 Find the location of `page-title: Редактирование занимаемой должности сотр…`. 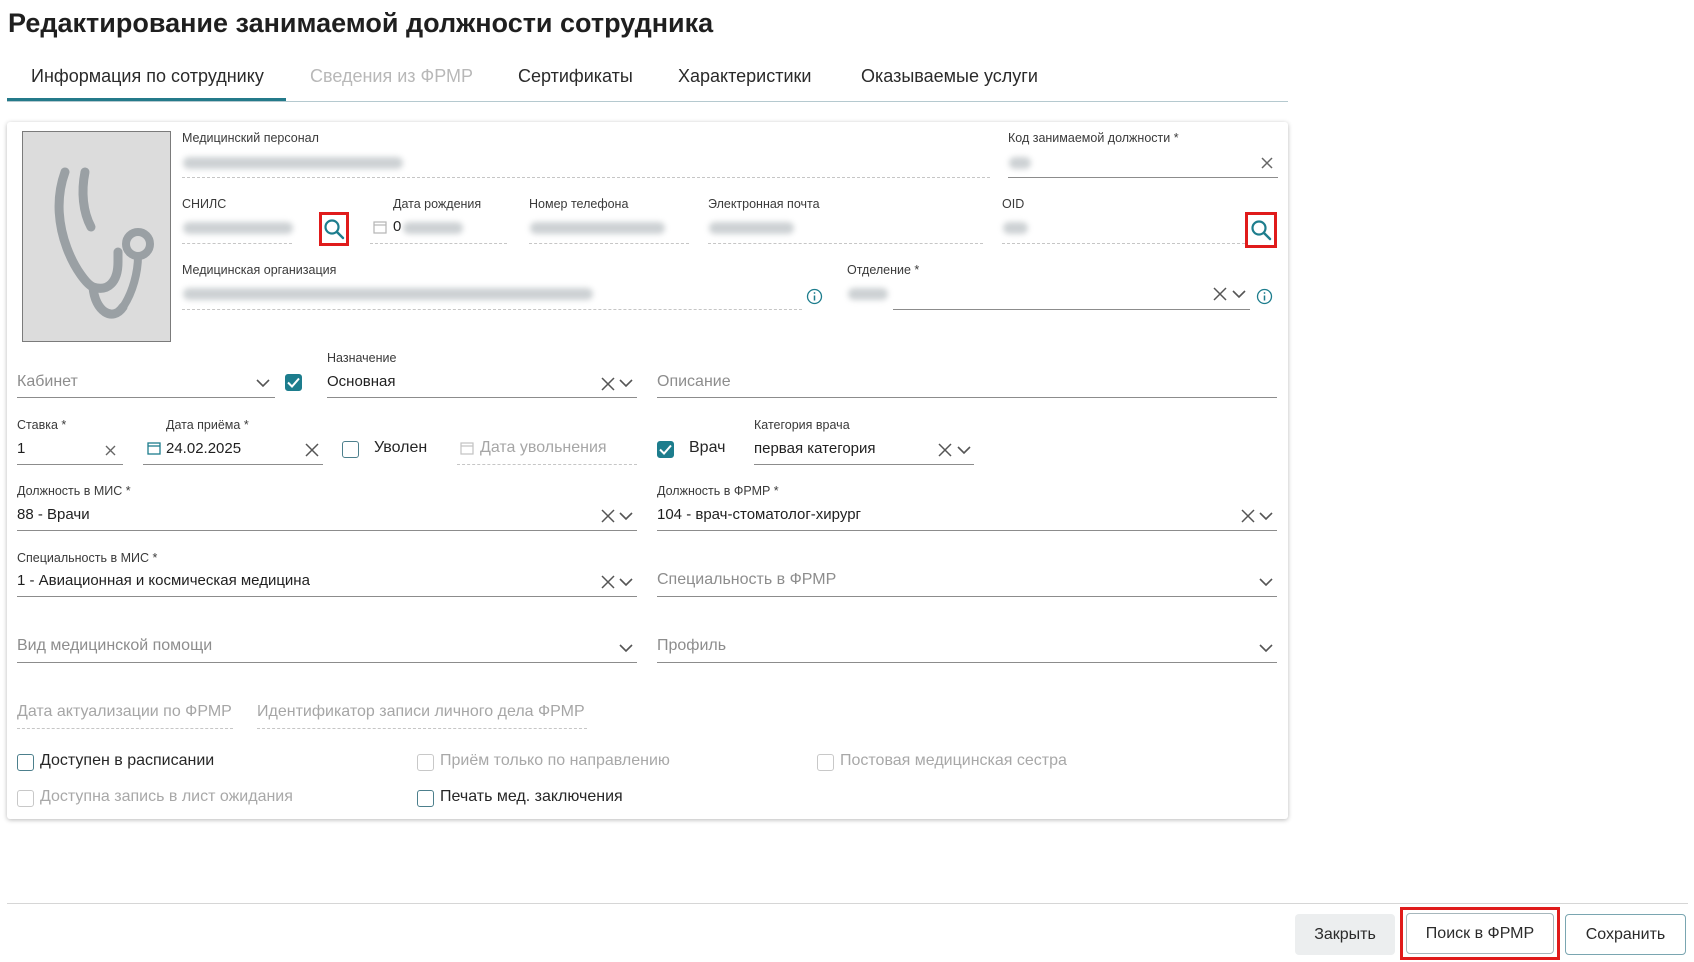

page-title: Редактирование занимаемой должности сотр… is located at coordinates (361, 23).